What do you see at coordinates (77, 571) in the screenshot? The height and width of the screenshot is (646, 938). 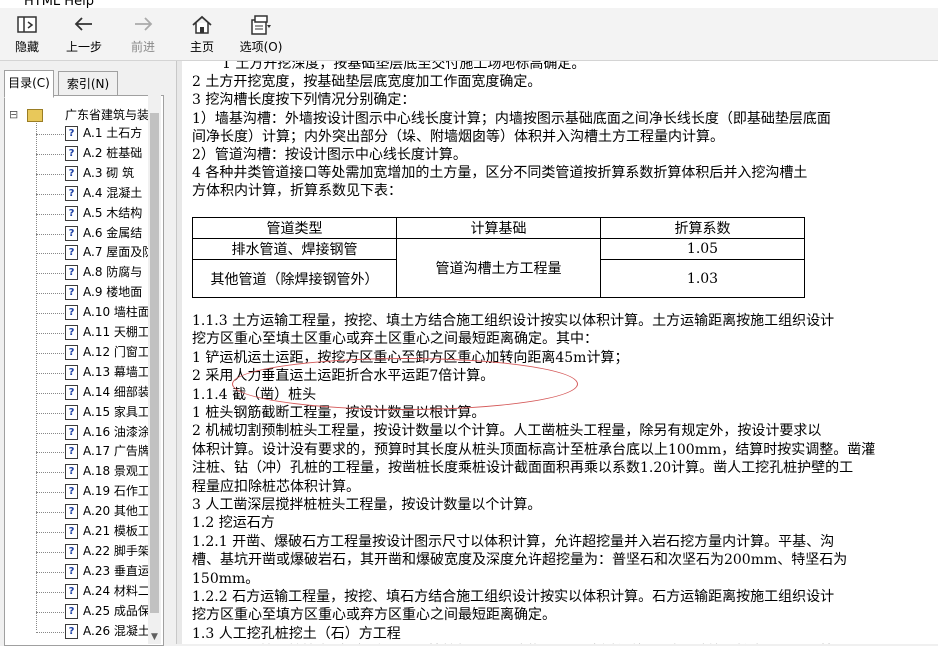 I see `tree-item: ? A.23 垂直运` at bounding box center [77, 571].